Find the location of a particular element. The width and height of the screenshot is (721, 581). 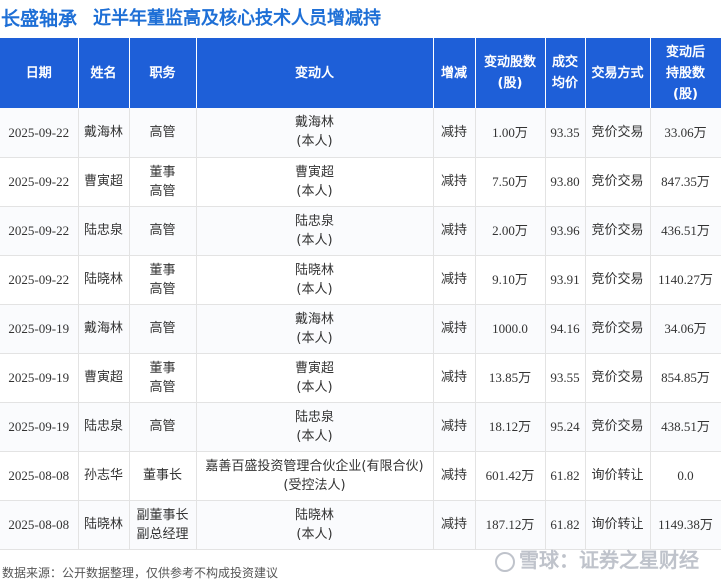

cell-changer: 嘉善百盛投资管理合伙企业(有限合伙) (受控法人) is located at coordinates (315, 476).